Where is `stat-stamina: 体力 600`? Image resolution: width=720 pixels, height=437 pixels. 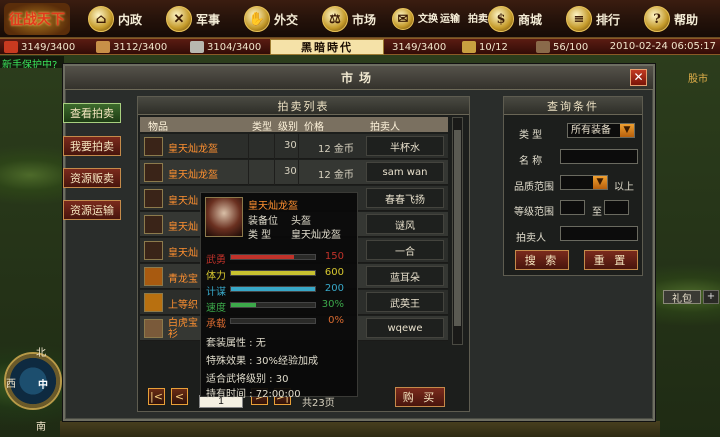 stat-stamina: 体力 600 is located at coordinates (275, 274).